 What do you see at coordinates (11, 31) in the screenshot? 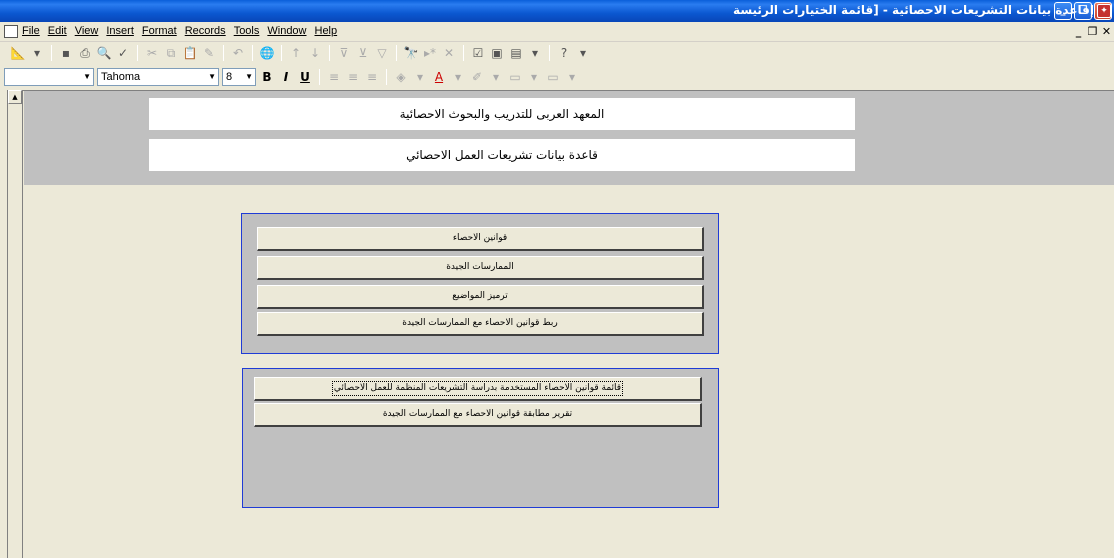
I see `form-system-icon` at bounding box center [11, 31].